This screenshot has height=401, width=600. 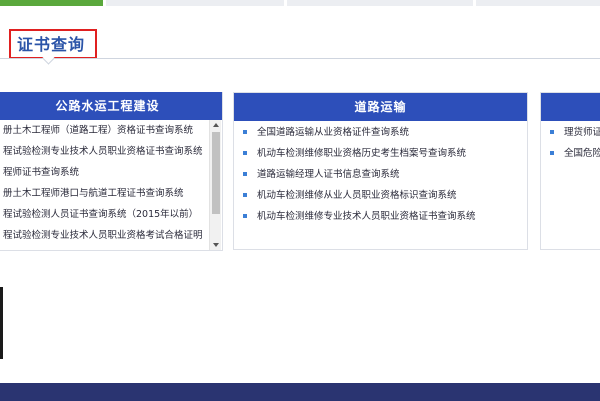 I want to click on scroll-down-icon, so click(x=216, y=245).